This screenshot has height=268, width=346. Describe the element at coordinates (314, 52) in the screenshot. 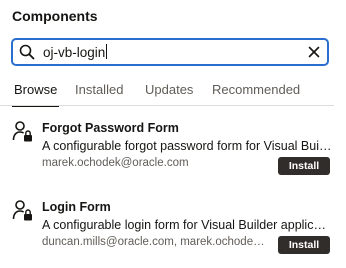

I see `close-icon` at that location.